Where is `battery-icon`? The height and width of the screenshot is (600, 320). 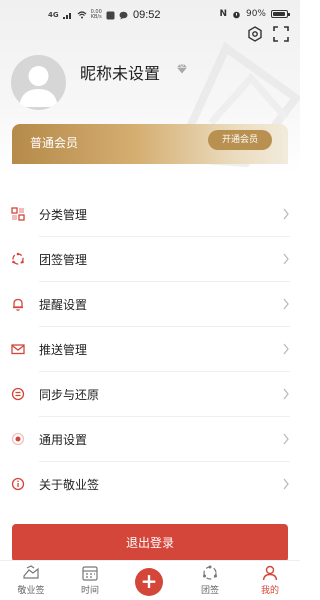 battery-icon is located at coordinates (280, 14).